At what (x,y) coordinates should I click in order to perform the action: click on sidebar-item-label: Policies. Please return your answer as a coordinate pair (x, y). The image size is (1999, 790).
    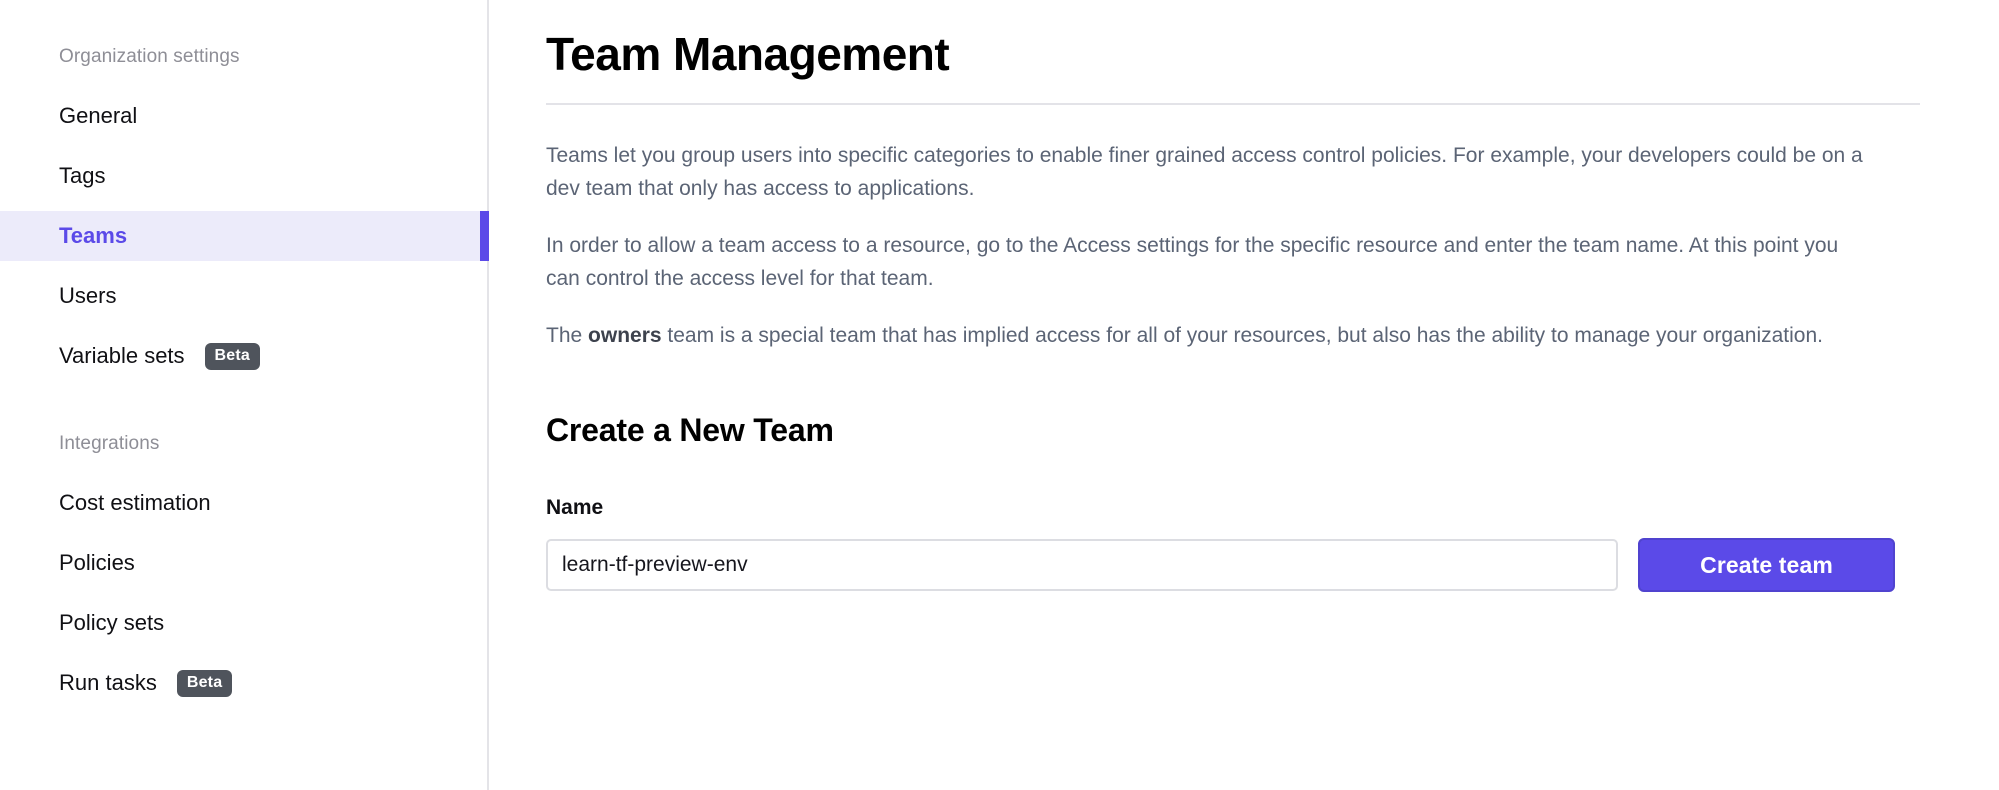
    Looking at the image, I should click on (97, 562).